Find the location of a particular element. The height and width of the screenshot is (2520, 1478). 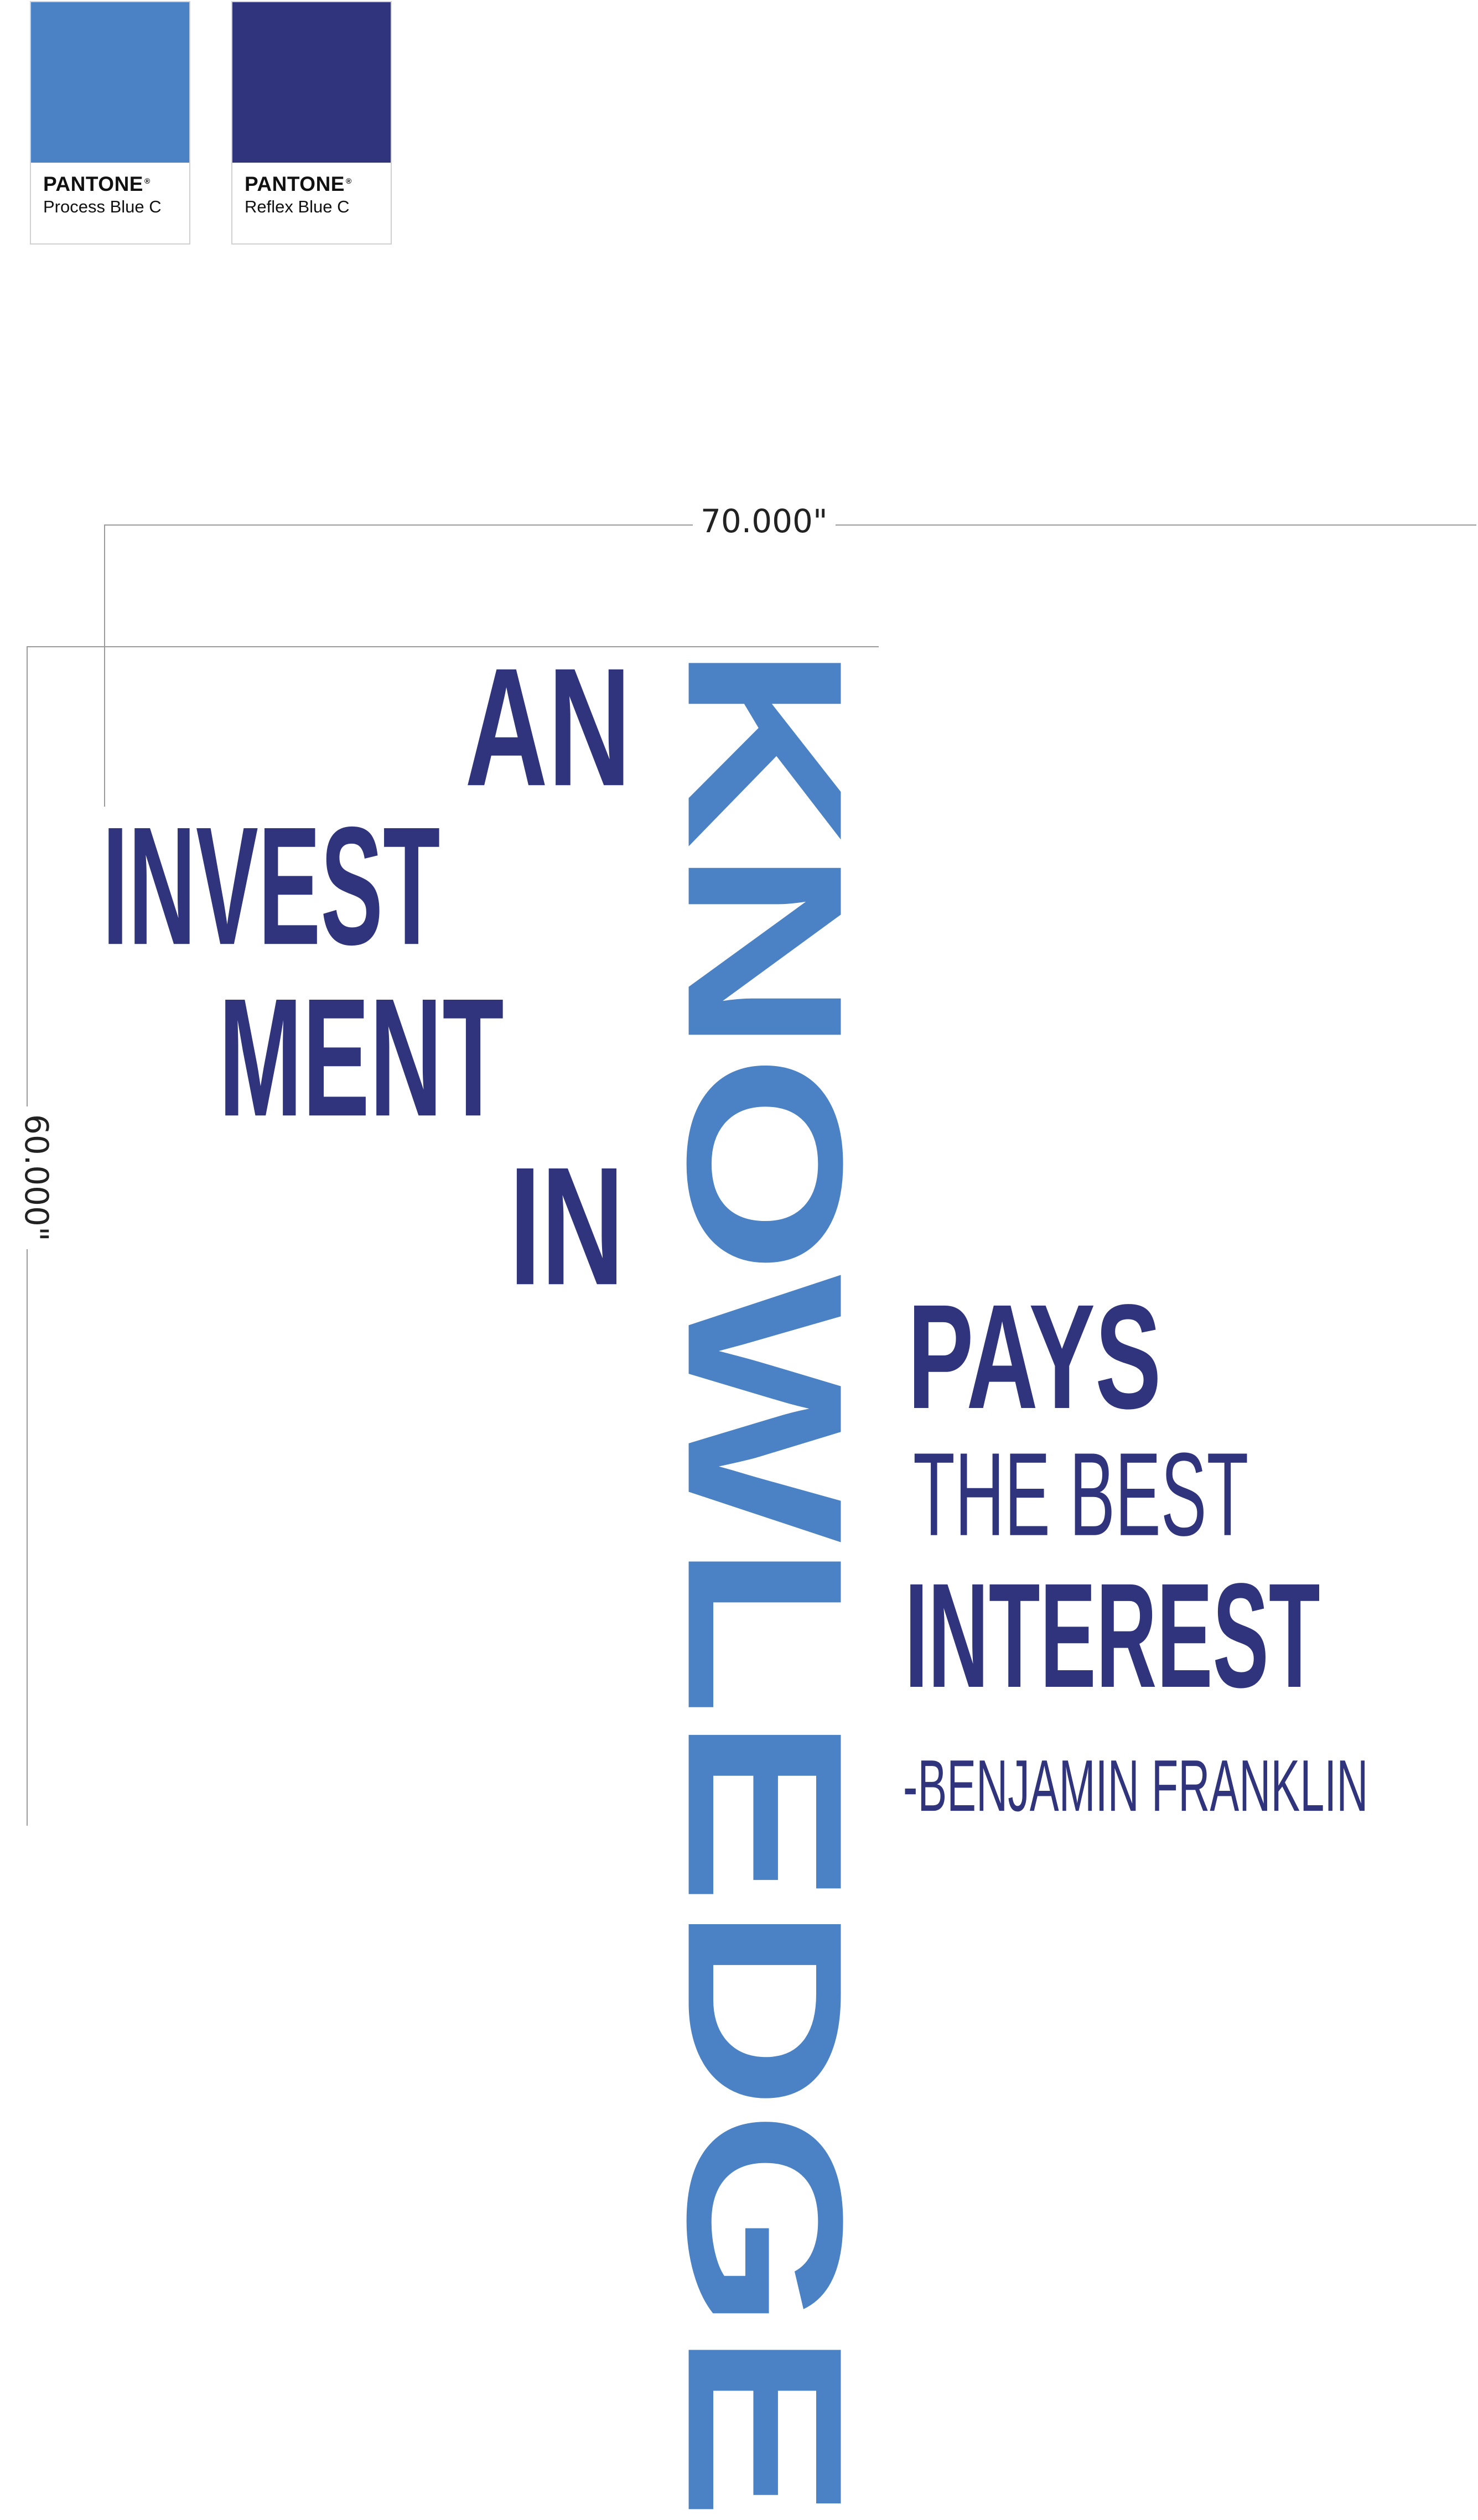

quote-word-an: AN is located at coordinates (548, 727).